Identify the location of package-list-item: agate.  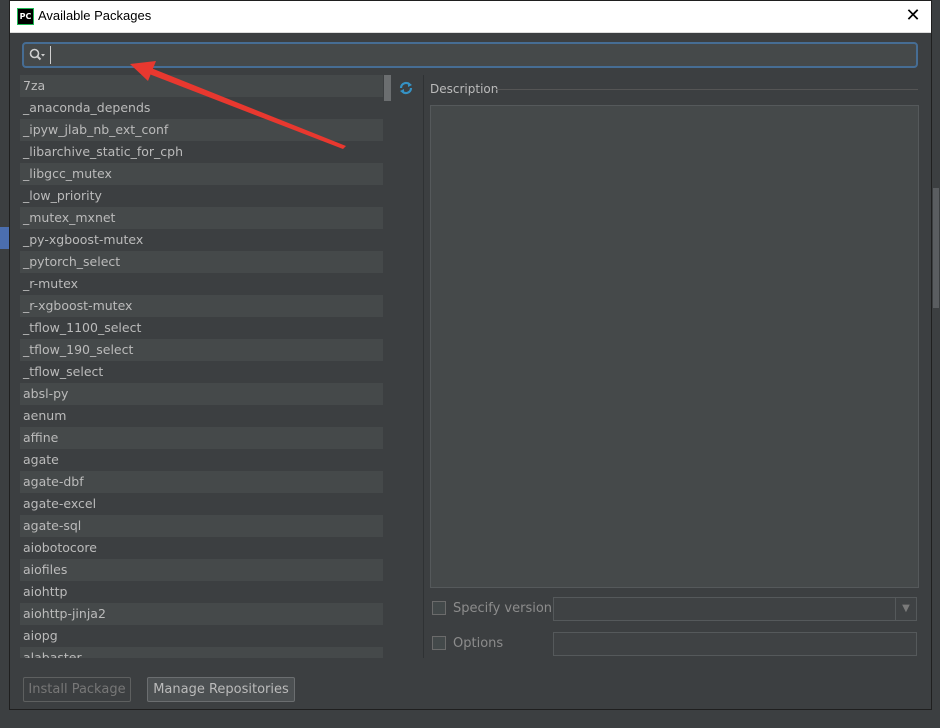
(206, 460).